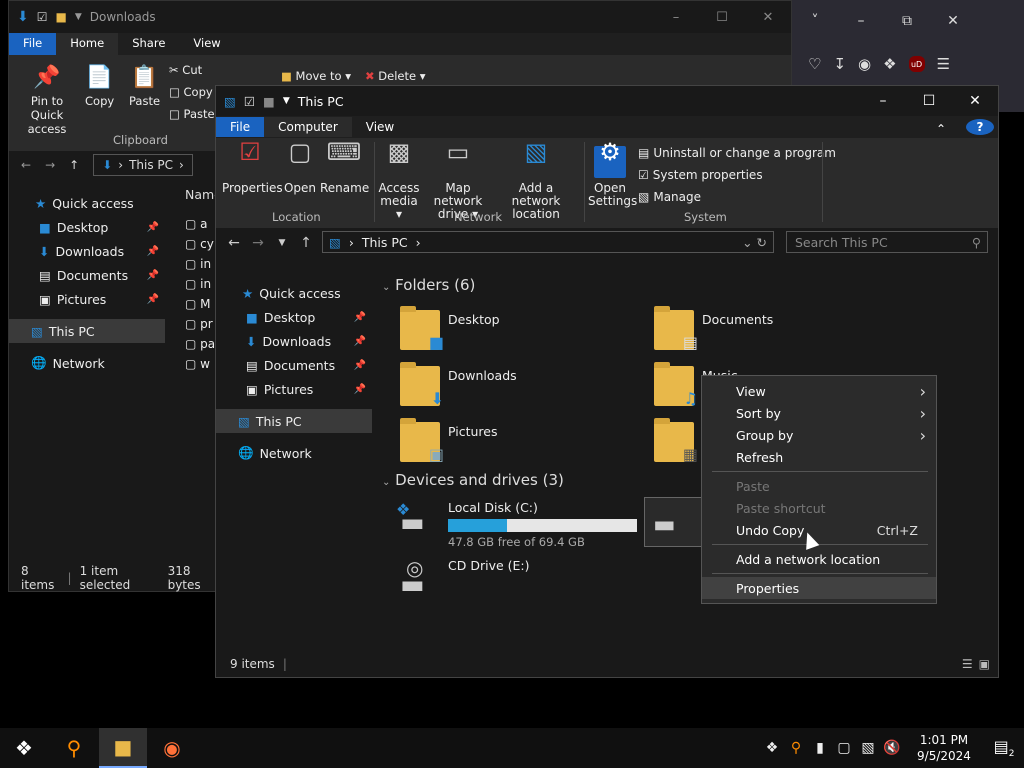  What do you see at coordinates (144, 86) in the screenshot?
I see `paste-button: 📋 Paste` at bounding box center [144, 86].